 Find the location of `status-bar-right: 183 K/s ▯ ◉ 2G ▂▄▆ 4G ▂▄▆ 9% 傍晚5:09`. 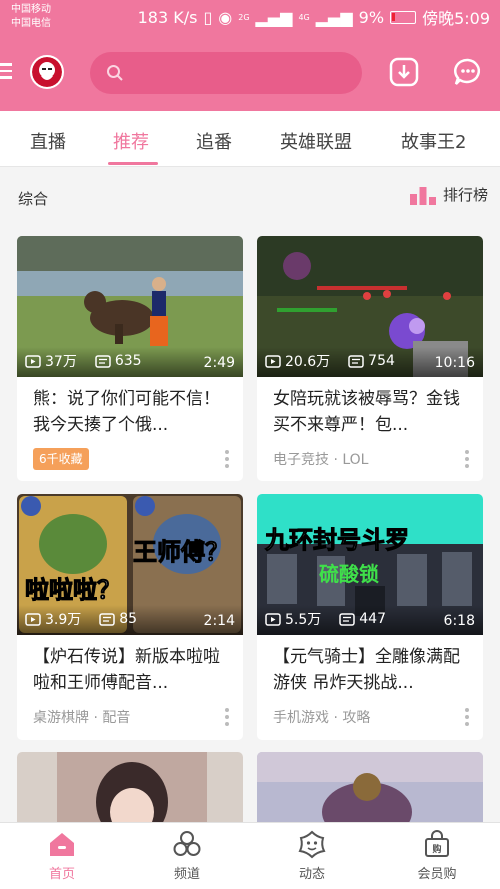

status-bar-right: 183 K/s ▯ ◉ 2G ▂▄▆ 4G ▂▄▆ 9% 傍晚5:09 is located at coordinates (314, 17).